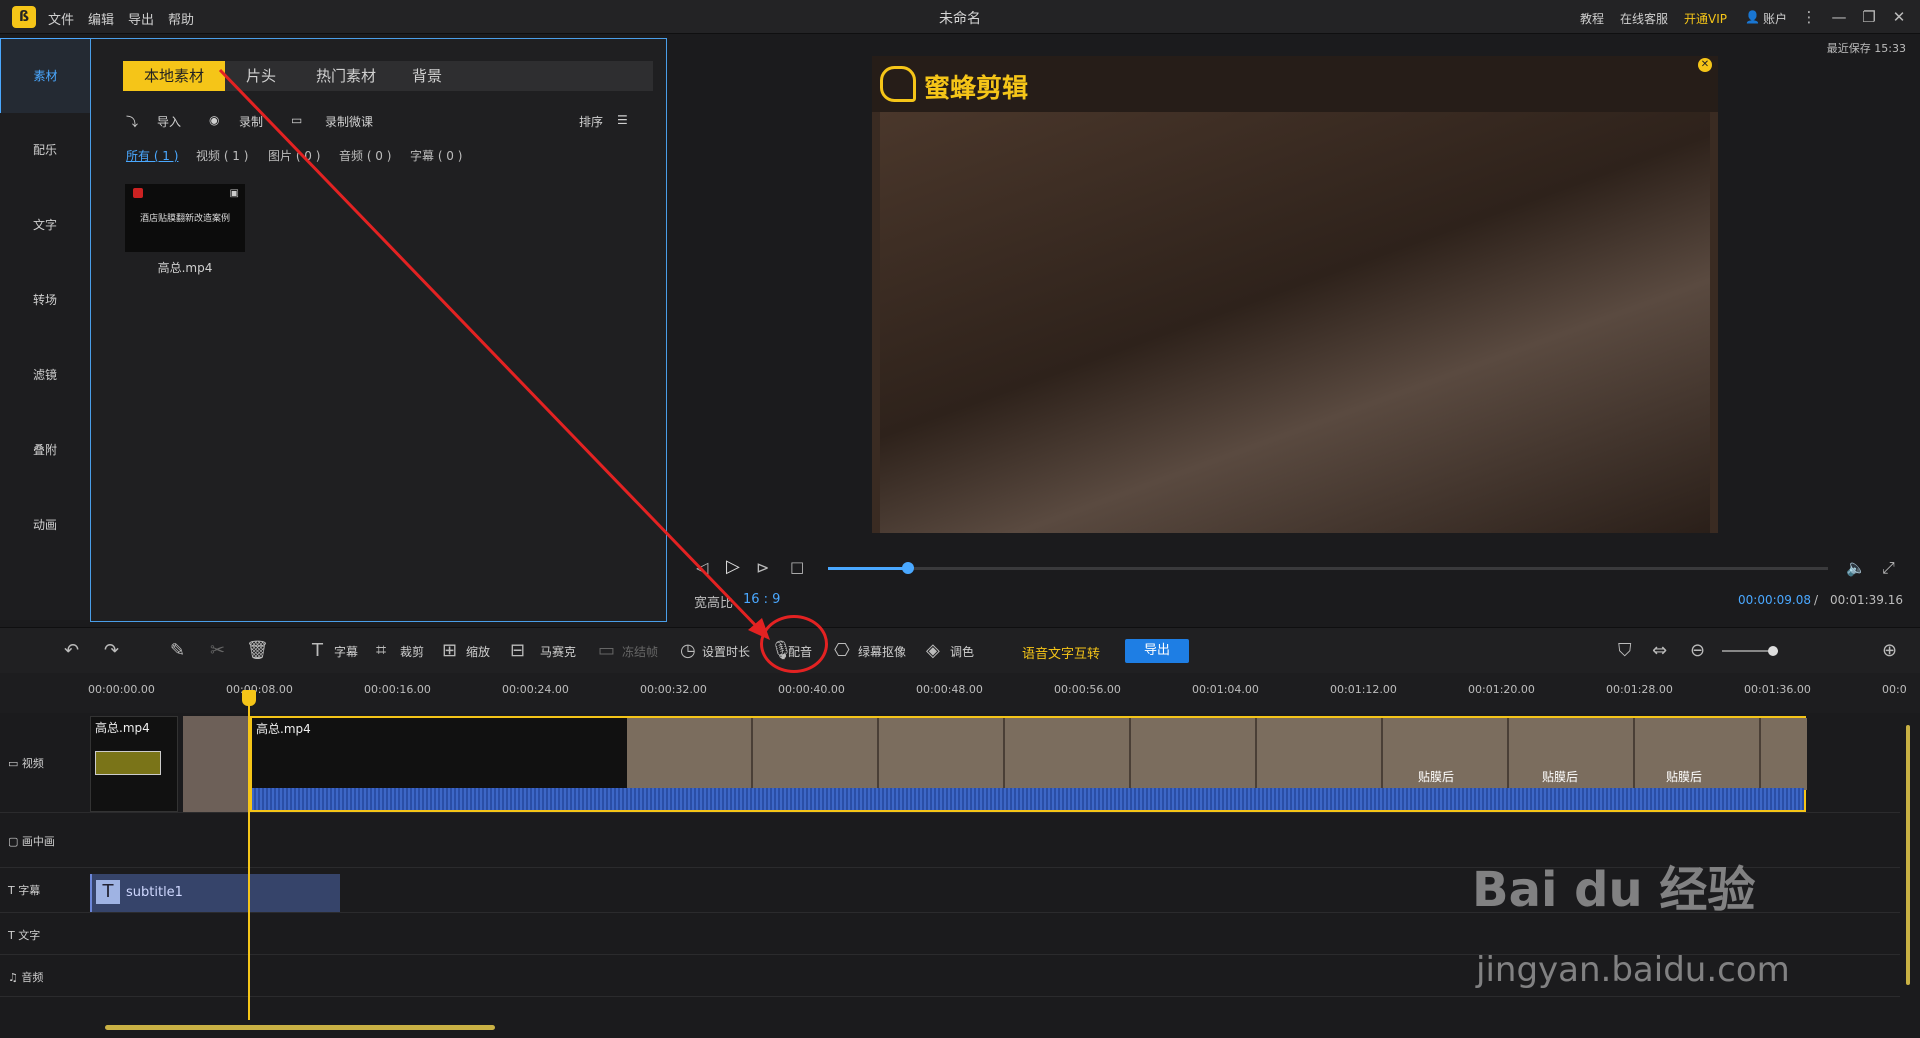 The image size is (1920, 1038). I want to click on fit-icon: ⇔, so click(1659, 650).